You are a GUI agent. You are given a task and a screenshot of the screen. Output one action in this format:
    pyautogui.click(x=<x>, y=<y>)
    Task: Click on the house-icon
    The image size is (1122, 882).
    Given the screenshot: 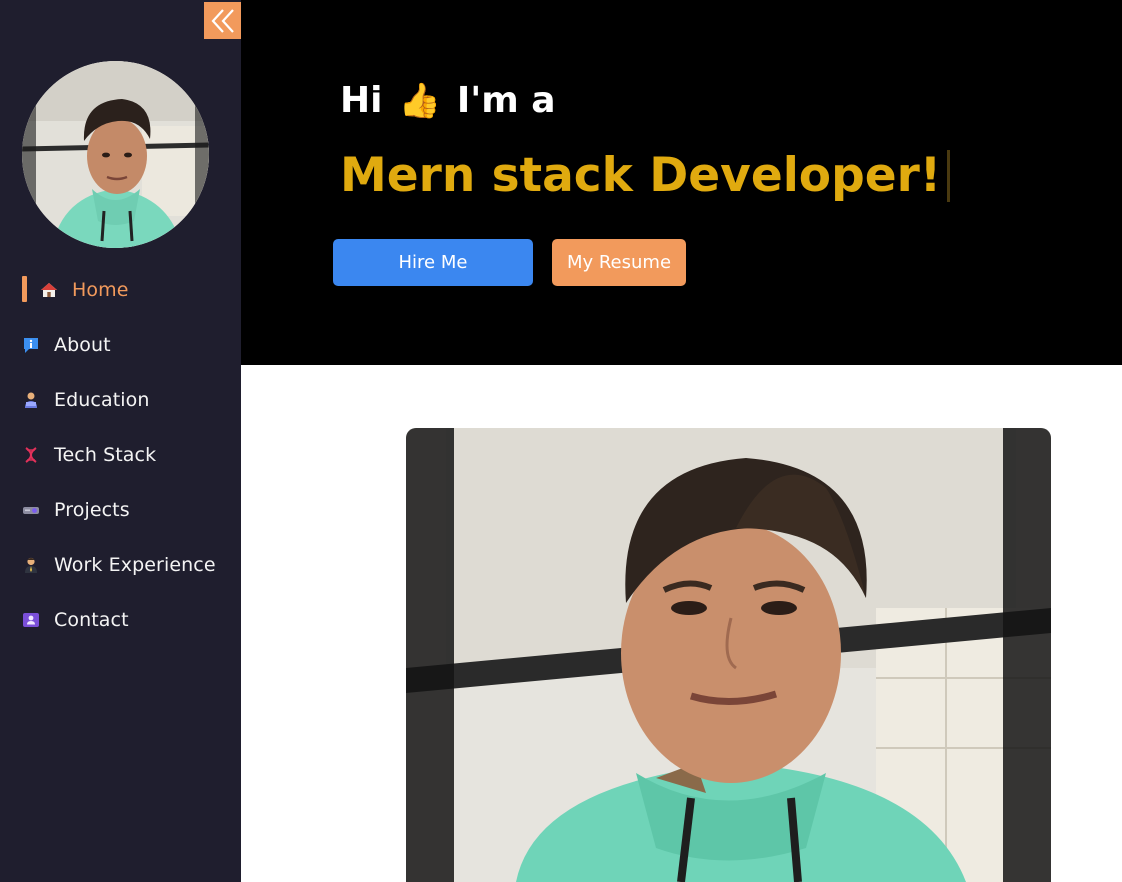 What is the action you would take?
    pyautogui.click(x=49, y=290)
    